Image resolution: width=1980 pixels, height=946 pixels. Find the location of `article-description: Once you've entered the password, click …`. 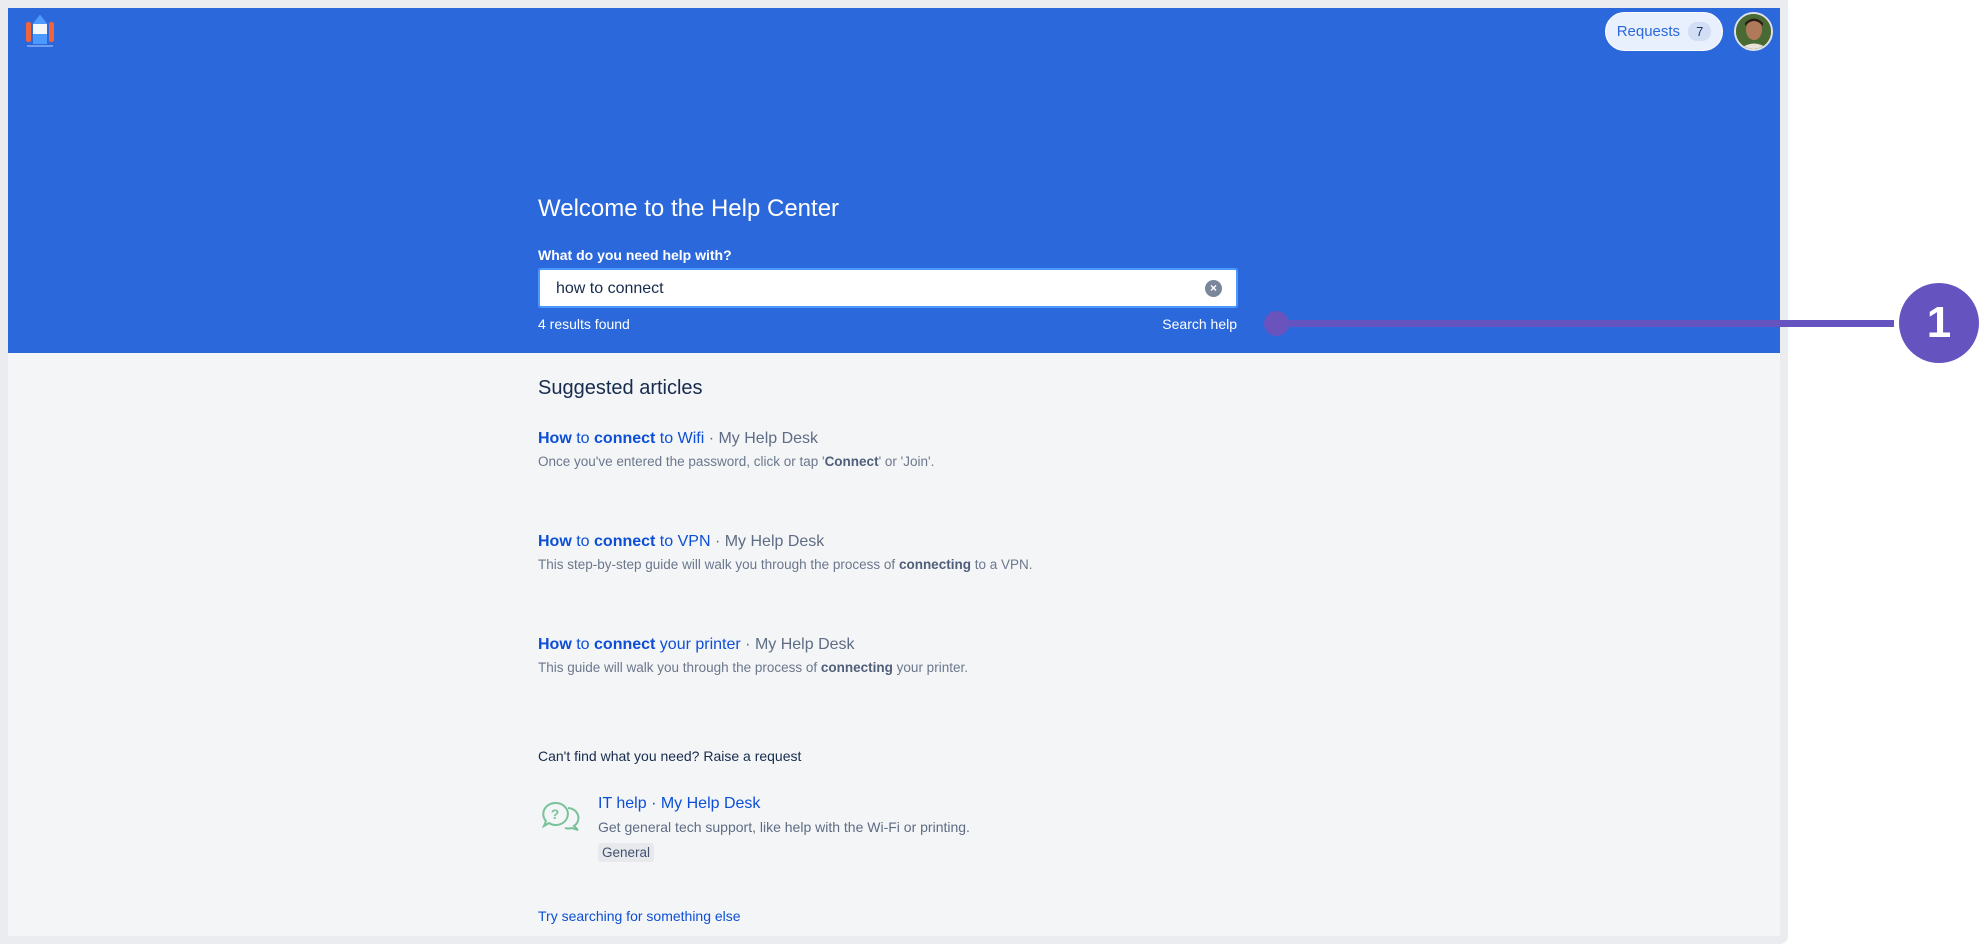

article-description: Once you've entered the password, click … is located at coordinates (736, 461).